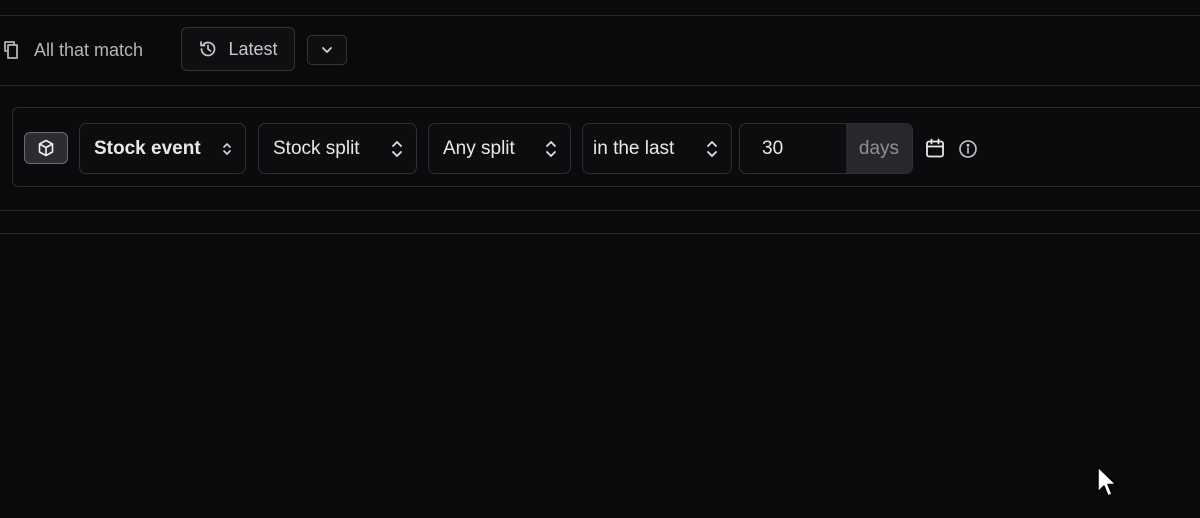  I want to click on split-type-value: Any split, so click(479, 148).